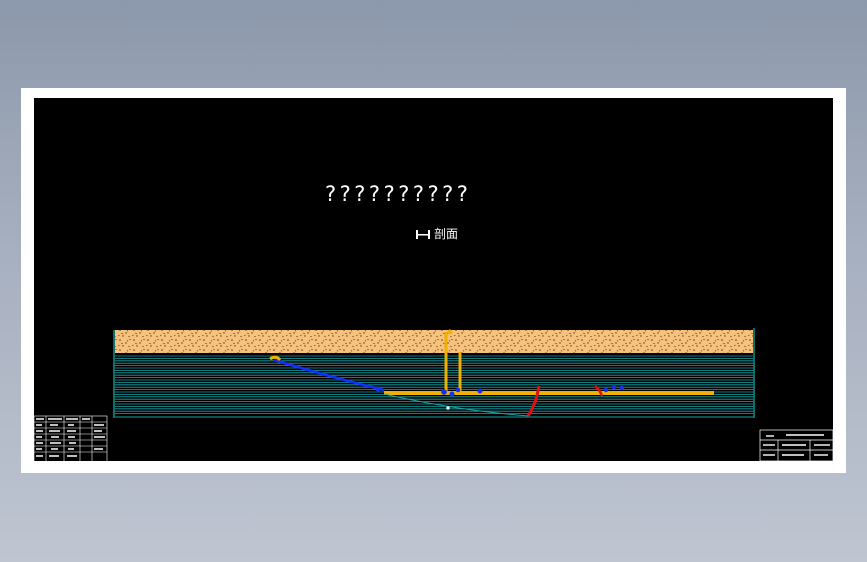 This screenshot has width=867, height=562. I want to click on drawing-title: ??????????, so click(397, 194).